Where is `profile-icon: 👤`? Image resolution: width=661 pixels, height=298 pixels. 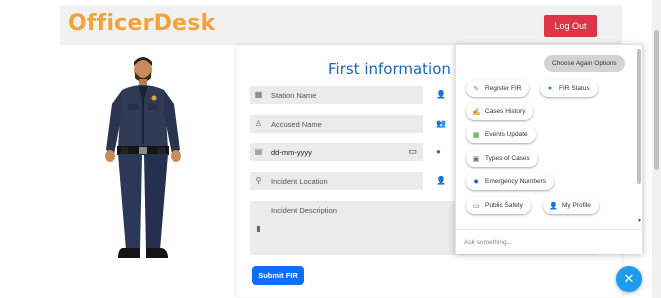
profile-icon: 👤 is located at coordinates (553, 206).